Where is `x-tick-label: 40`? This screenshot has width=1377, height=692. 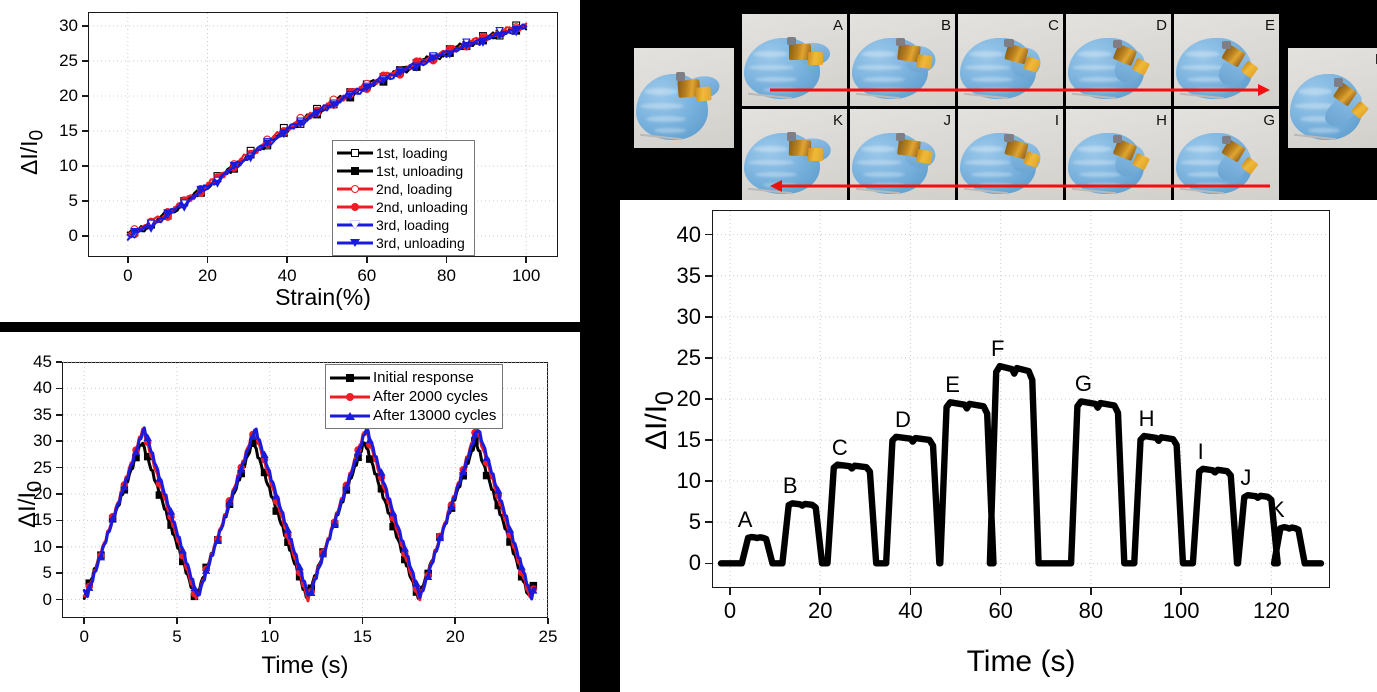
x-tick-label: 40 is located at coordinates (910, 610).